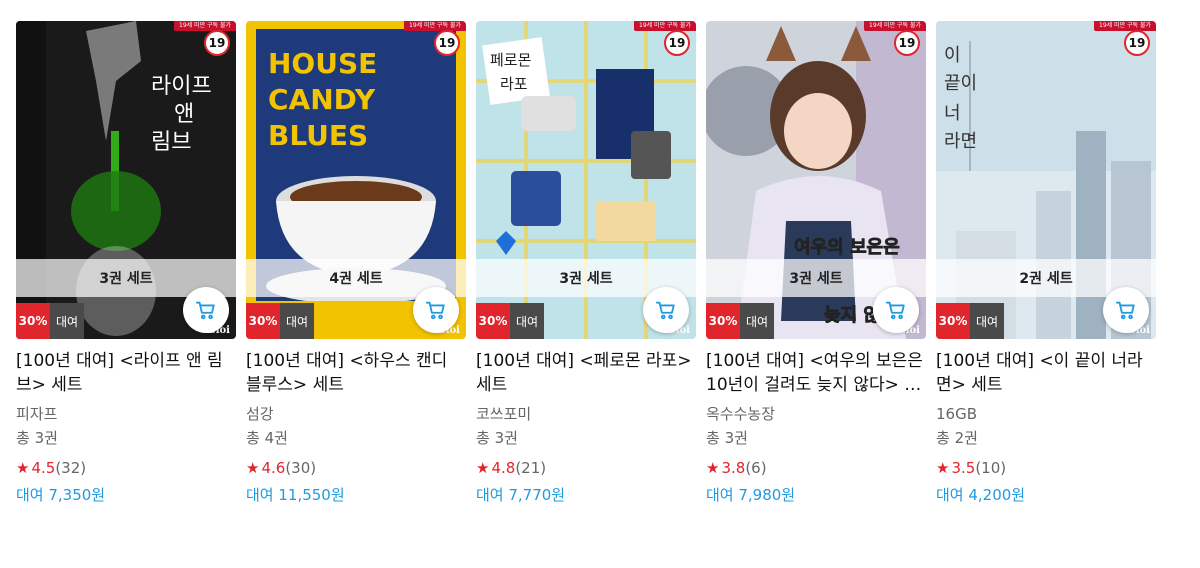 This screenshot has height=568, width=1200. I want to click on cover-title-line: CANDY, so click(322, 99).